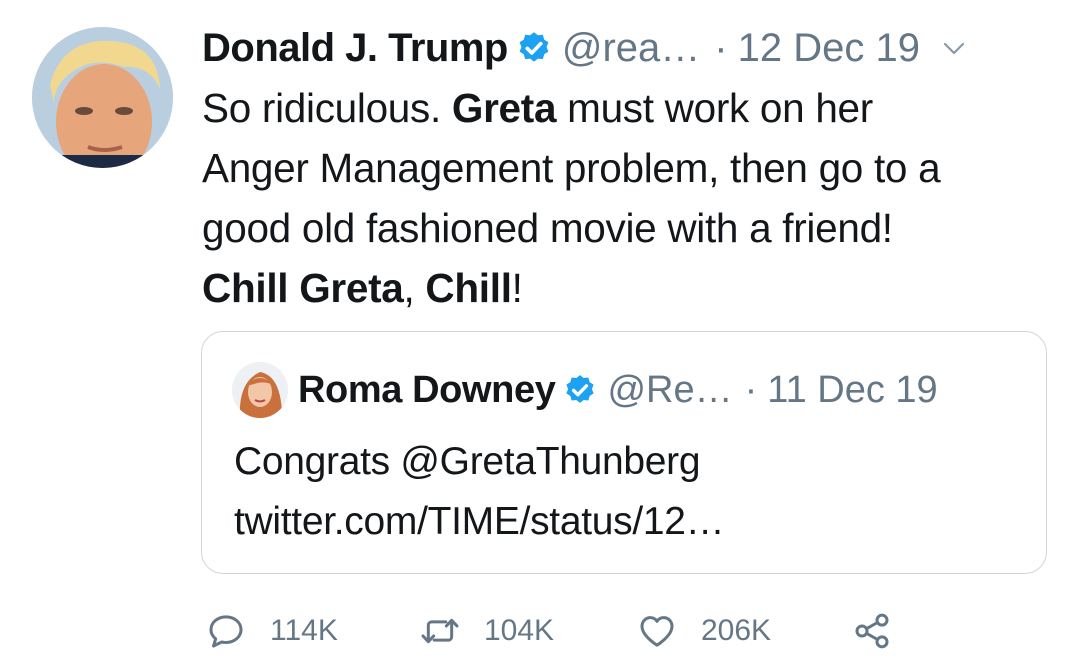 This screenshot has width=1067, height=666. I want to click on share-icon, so click(872, 631).